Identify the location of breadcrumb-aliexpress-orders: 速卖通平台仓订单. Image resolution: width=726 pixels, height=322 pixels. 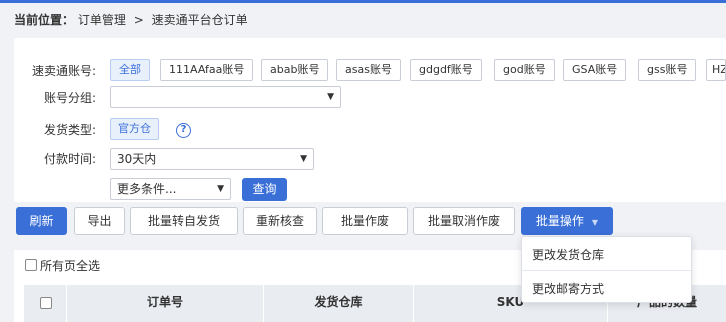
(199, 20).